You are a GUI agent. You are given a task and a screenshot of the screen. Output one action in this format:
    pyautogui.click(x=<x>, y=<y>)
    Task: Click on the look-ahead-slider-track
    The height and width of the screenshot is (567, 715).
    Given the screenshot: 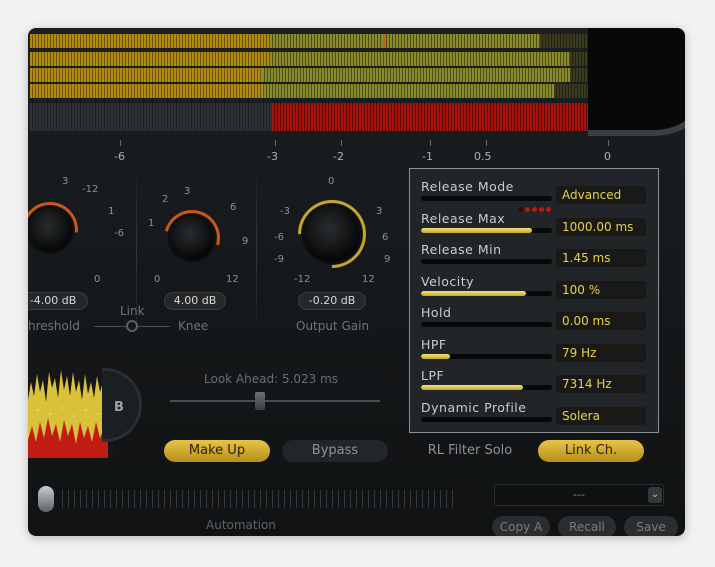 What is the action you would take?
    pyautogui.click(x=275, y=401)
    